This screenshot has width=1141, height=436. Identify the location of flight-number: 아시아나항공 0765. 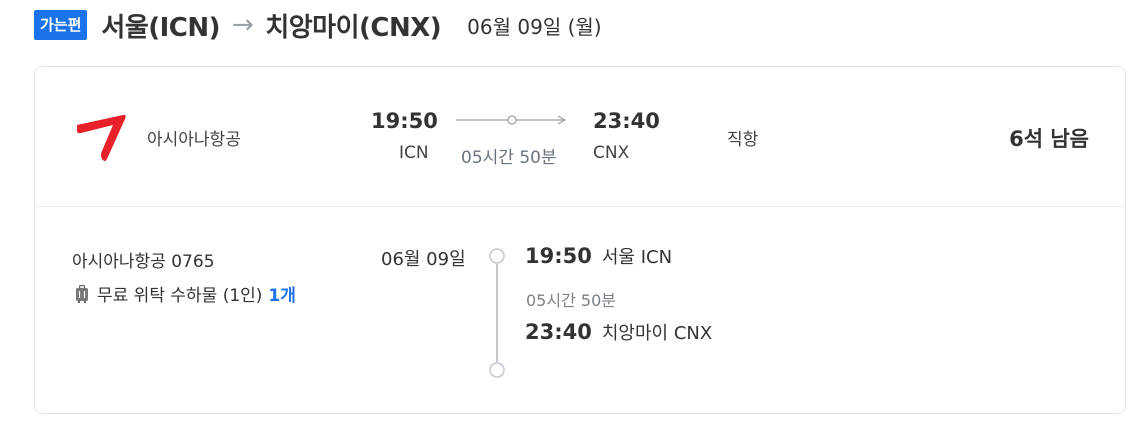
(143, 262).